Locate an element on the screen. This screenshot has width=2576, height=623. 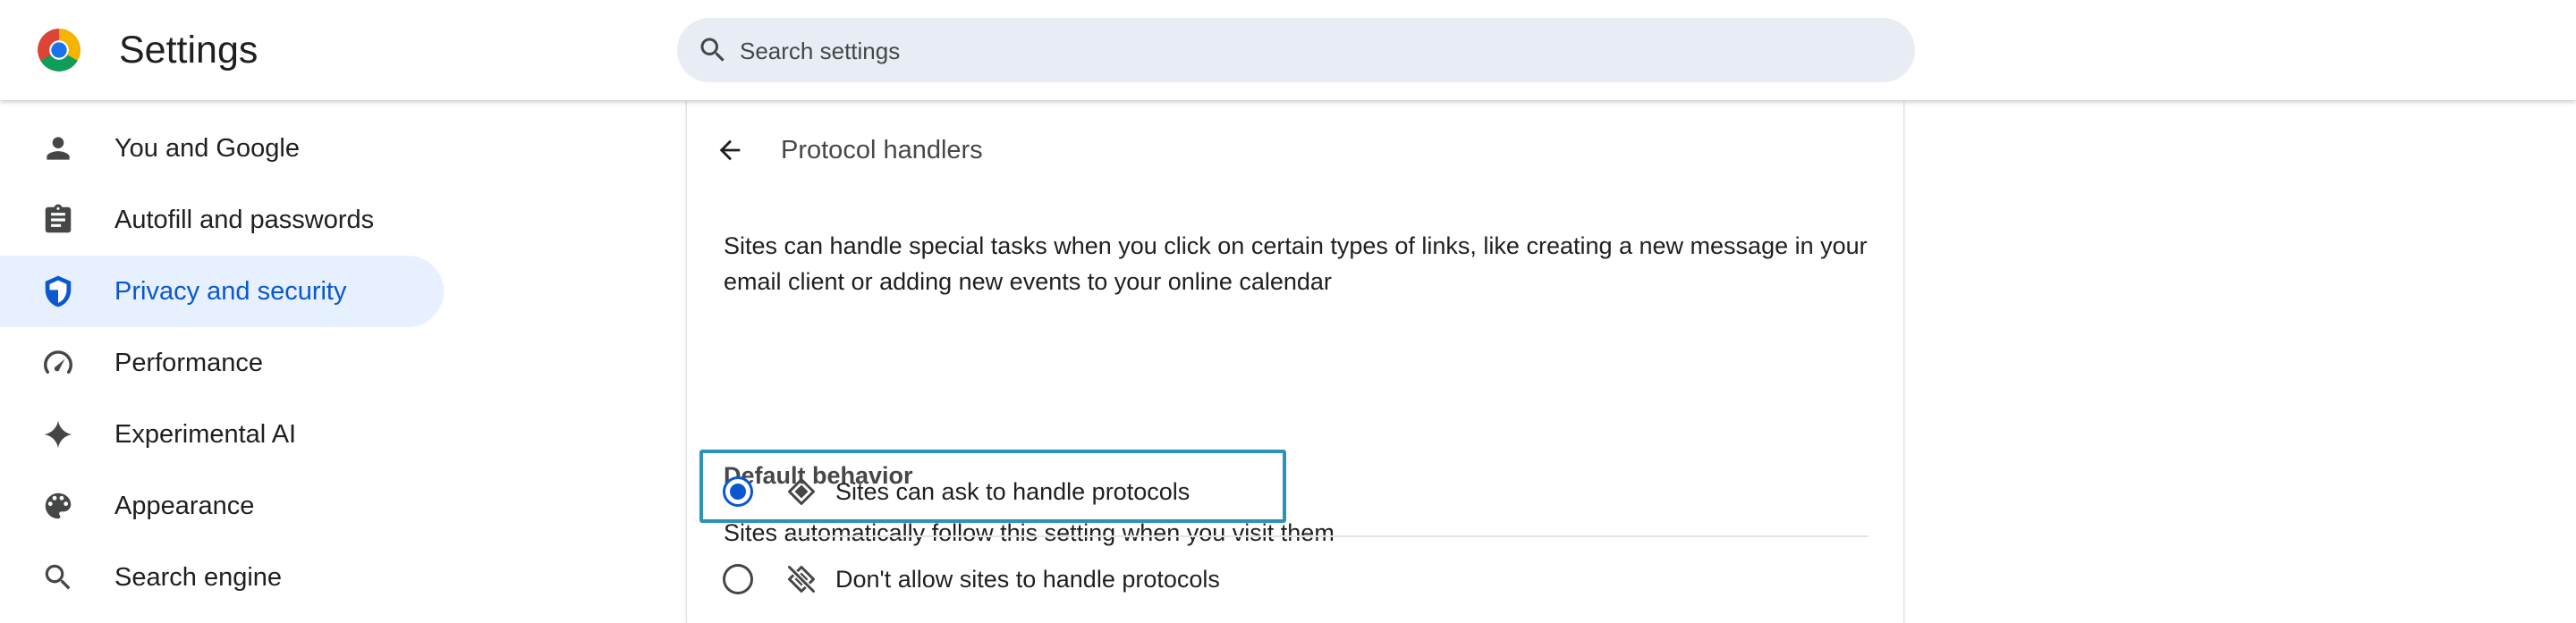
back-arrow-icon is located at coordinates (730, 150).